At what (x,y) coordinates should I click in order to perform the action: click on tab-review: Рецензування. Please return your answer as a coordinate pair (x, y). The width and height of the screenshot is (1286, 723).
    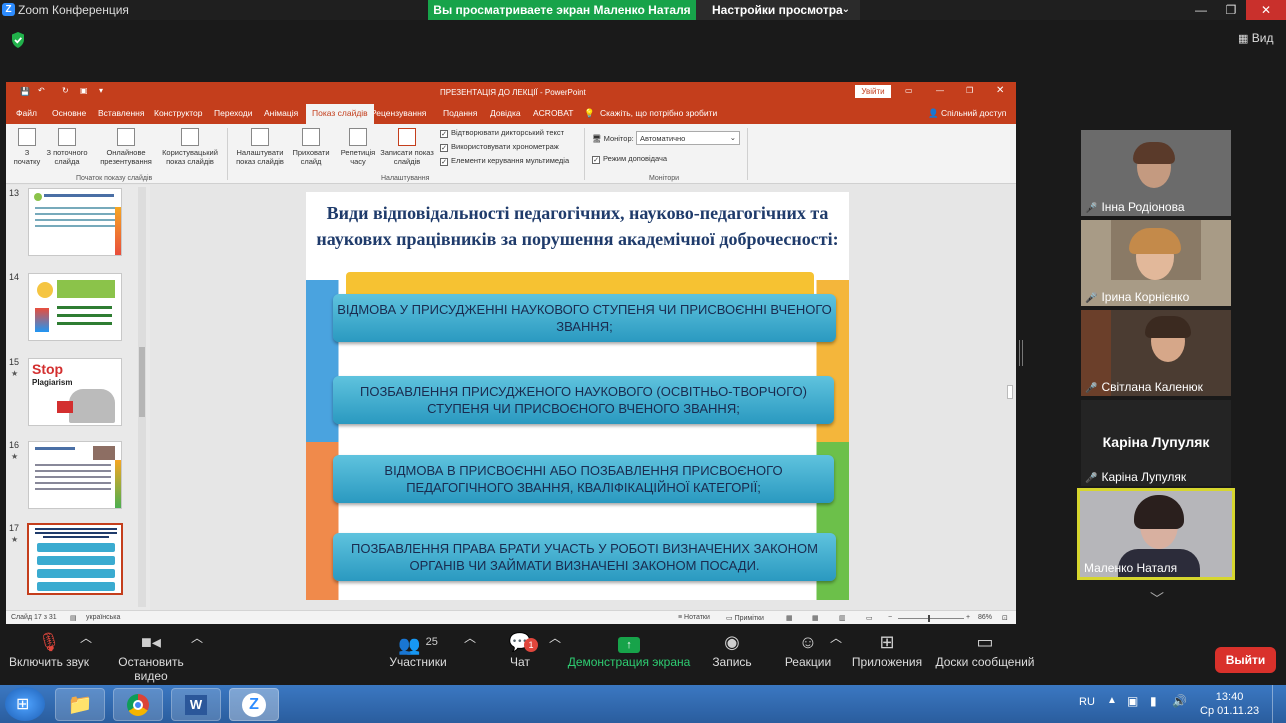
    Looking at the image, I should click on (398, 113).